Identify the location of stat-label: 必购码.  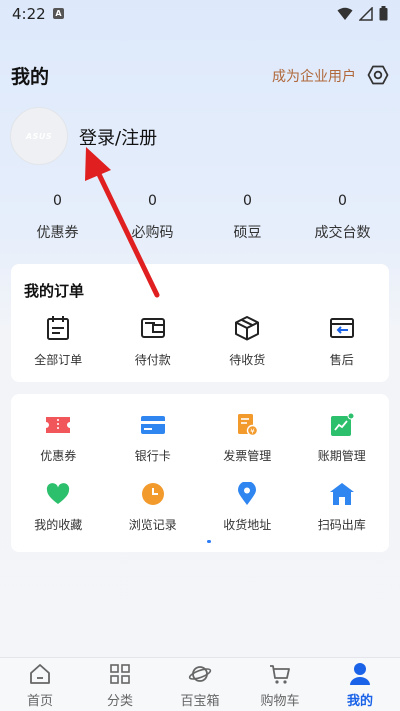
(152, 233).